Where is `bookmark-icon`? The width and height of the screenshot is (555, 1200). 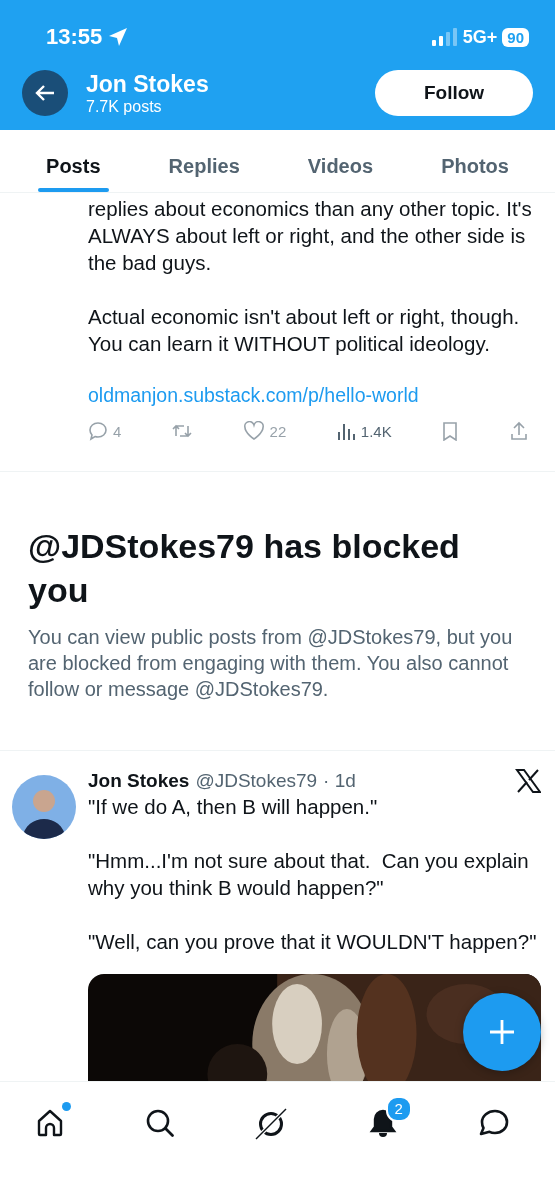
bookmark-icon is located at coordinates (450, 431).